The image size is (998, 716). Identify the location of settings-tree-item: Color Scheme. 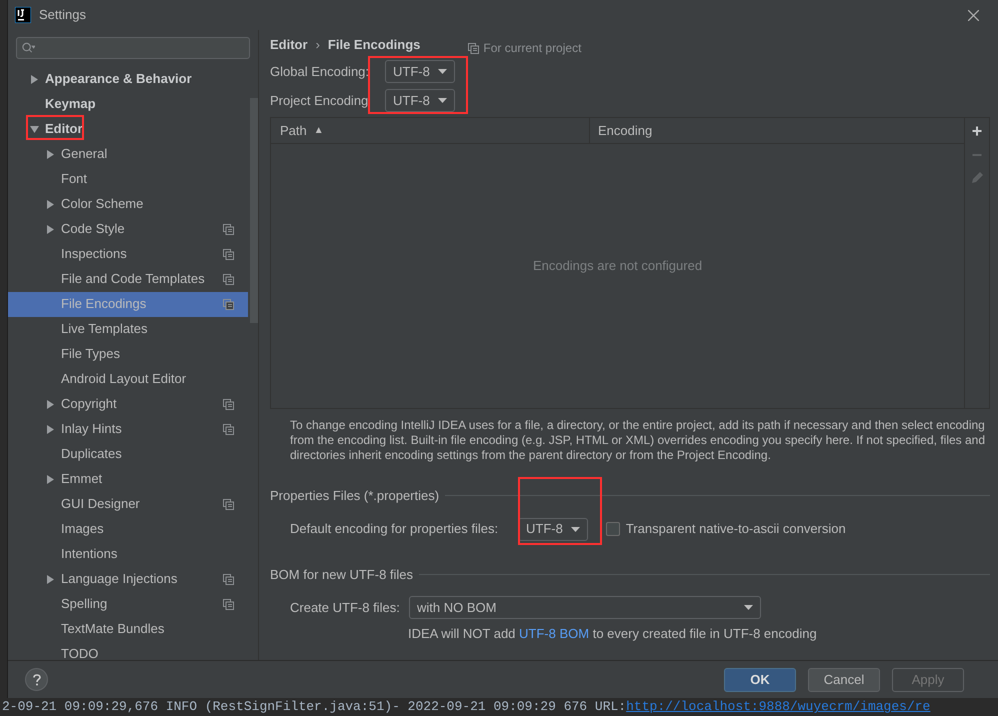
(128, 204).